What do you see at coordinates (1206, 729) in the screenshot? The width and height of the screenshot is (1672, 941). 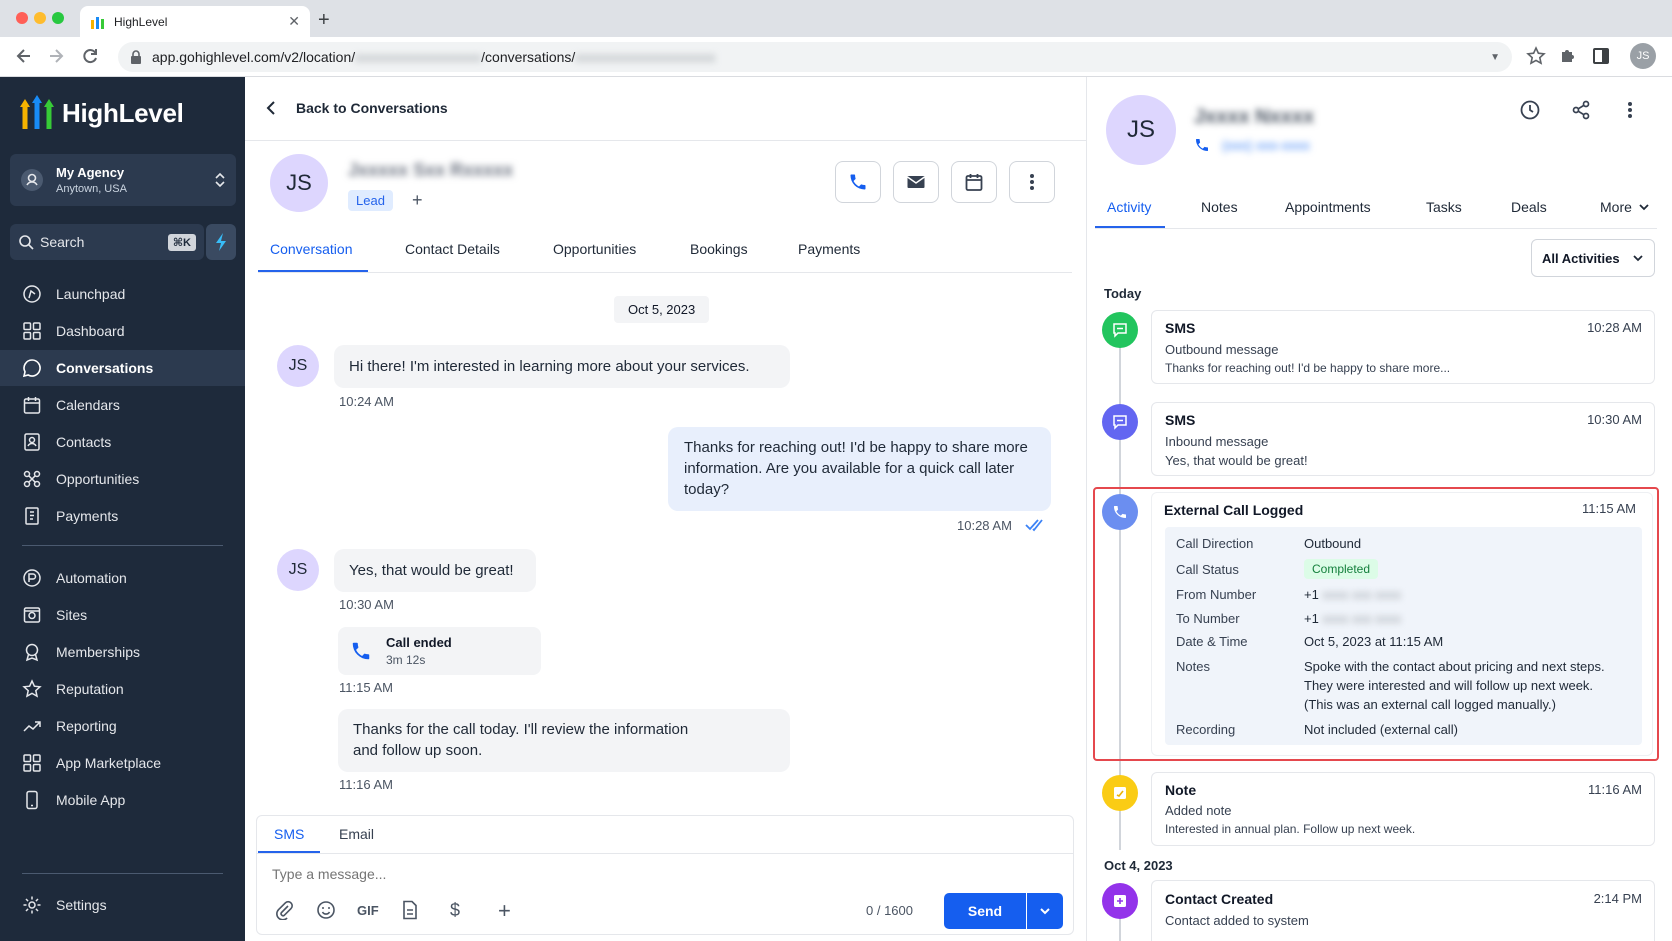 I see `recording-label: Recording` at bounding box center [1206, 729].